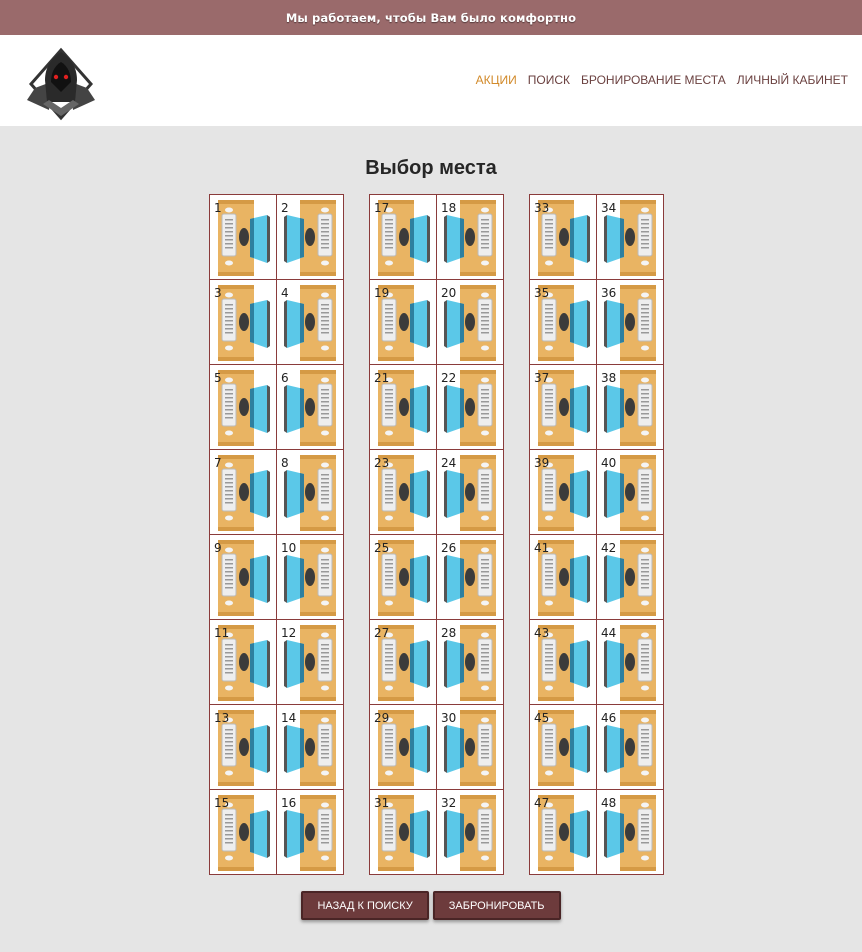  What do you see at coordinates (470, 322) in the screenshot?
I see `seat-20: 20` at bounding box center [470, 322].